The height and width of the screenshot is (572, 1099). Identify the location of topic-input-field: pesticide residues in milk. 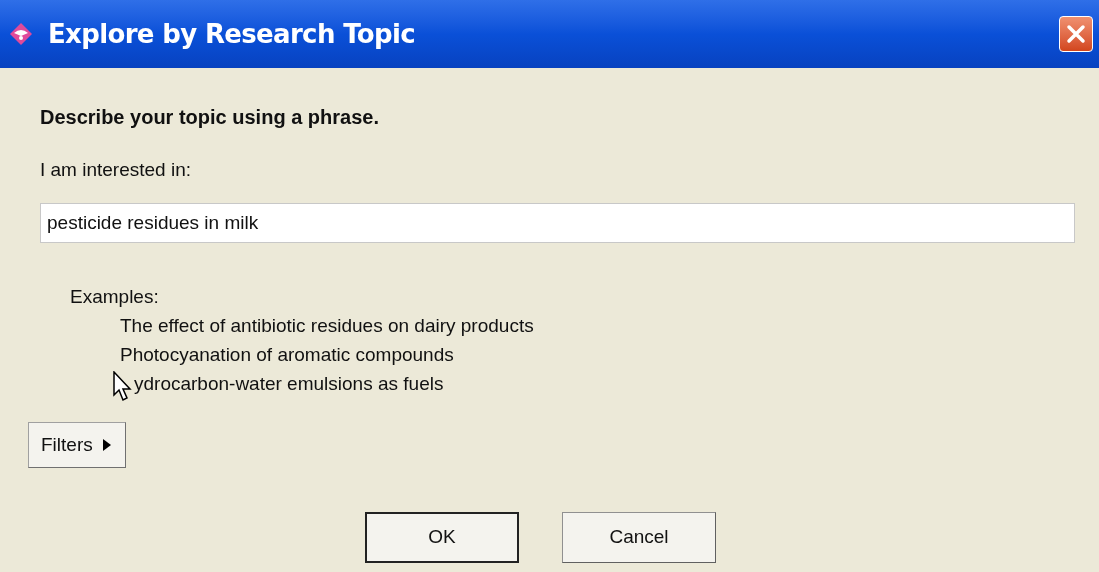
(557, 222).